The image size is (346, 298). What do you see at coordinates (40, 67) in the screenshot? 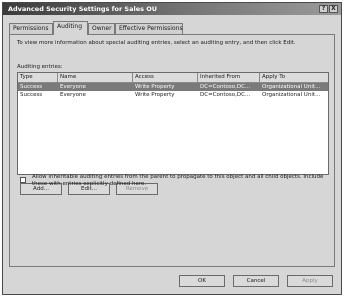
I see `auditing-entries-label: Auditing entries:` at bounding box center [40, 67].